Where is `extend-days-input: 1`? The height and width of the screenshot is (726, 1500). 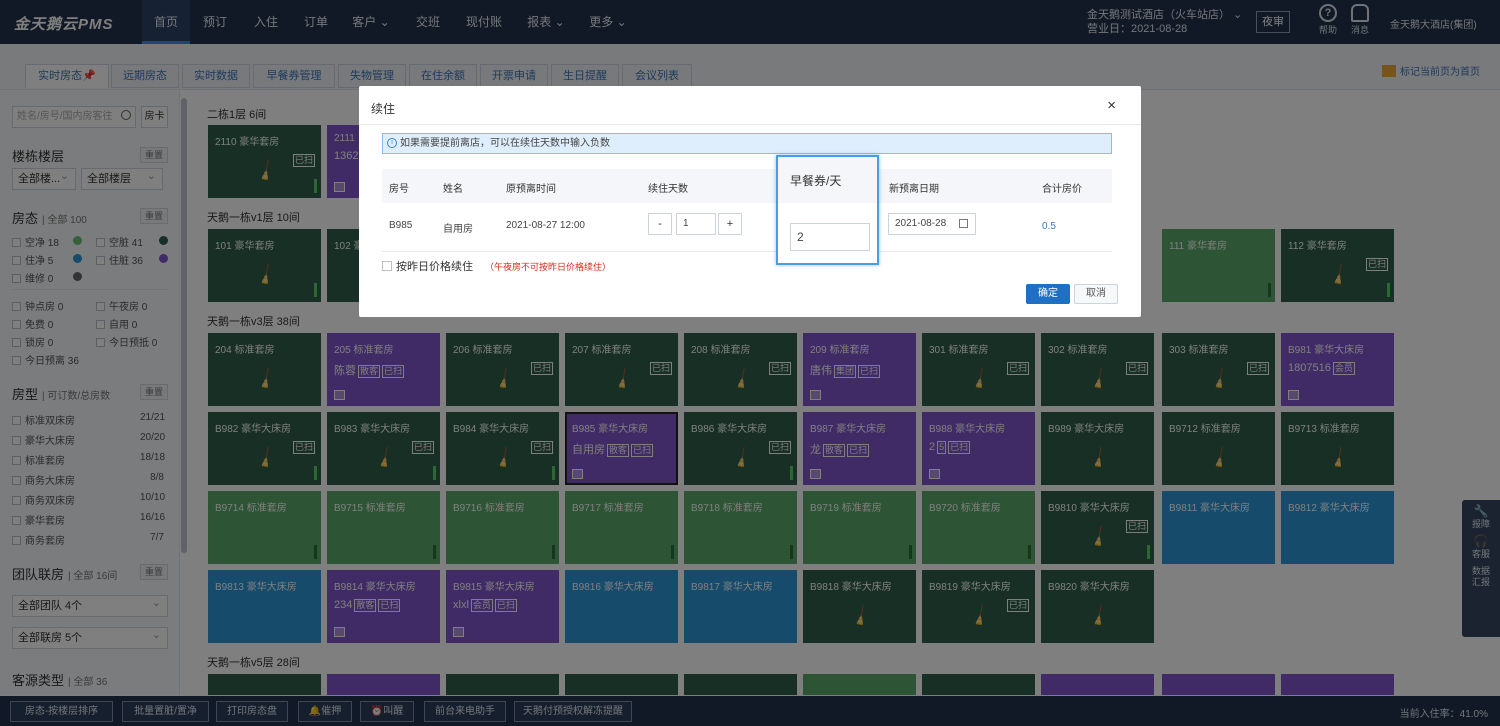 extend-days-input: 1 is located at coordinates (696, 224).